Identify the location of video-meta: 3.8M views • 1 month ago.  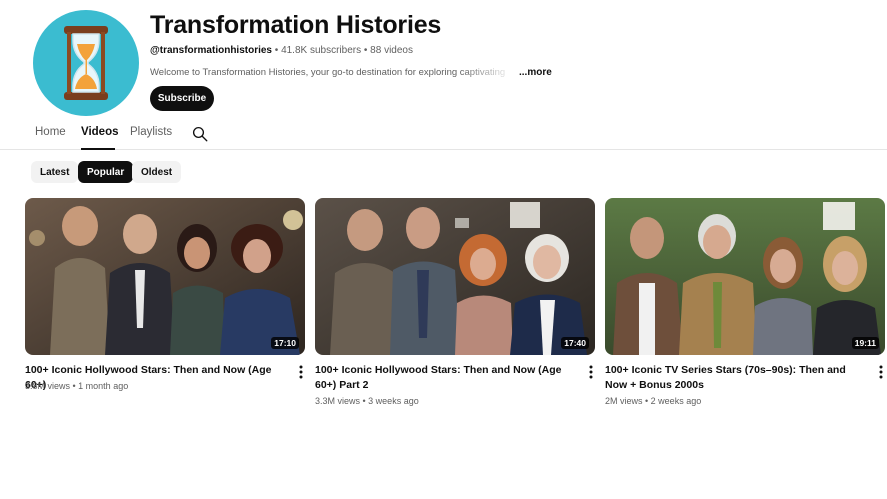
(156, 386).